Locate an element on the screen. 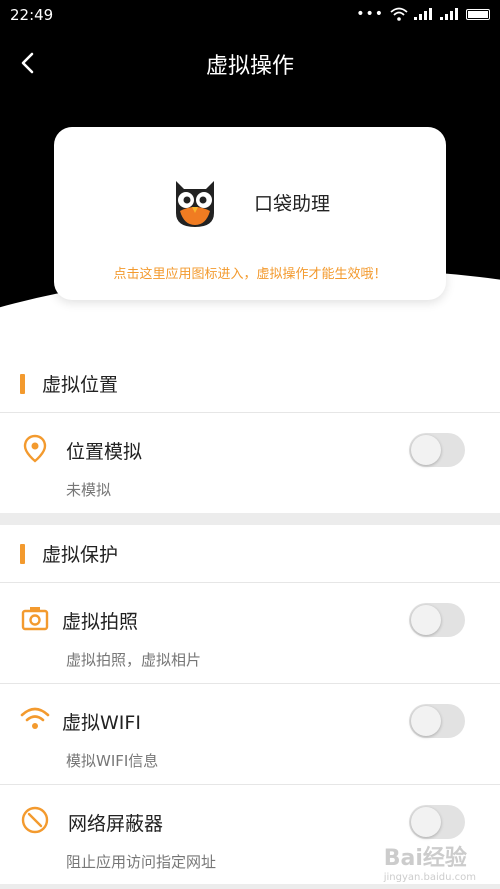  watermark-brand: Bai经验 is located at coordinates (425, 858).